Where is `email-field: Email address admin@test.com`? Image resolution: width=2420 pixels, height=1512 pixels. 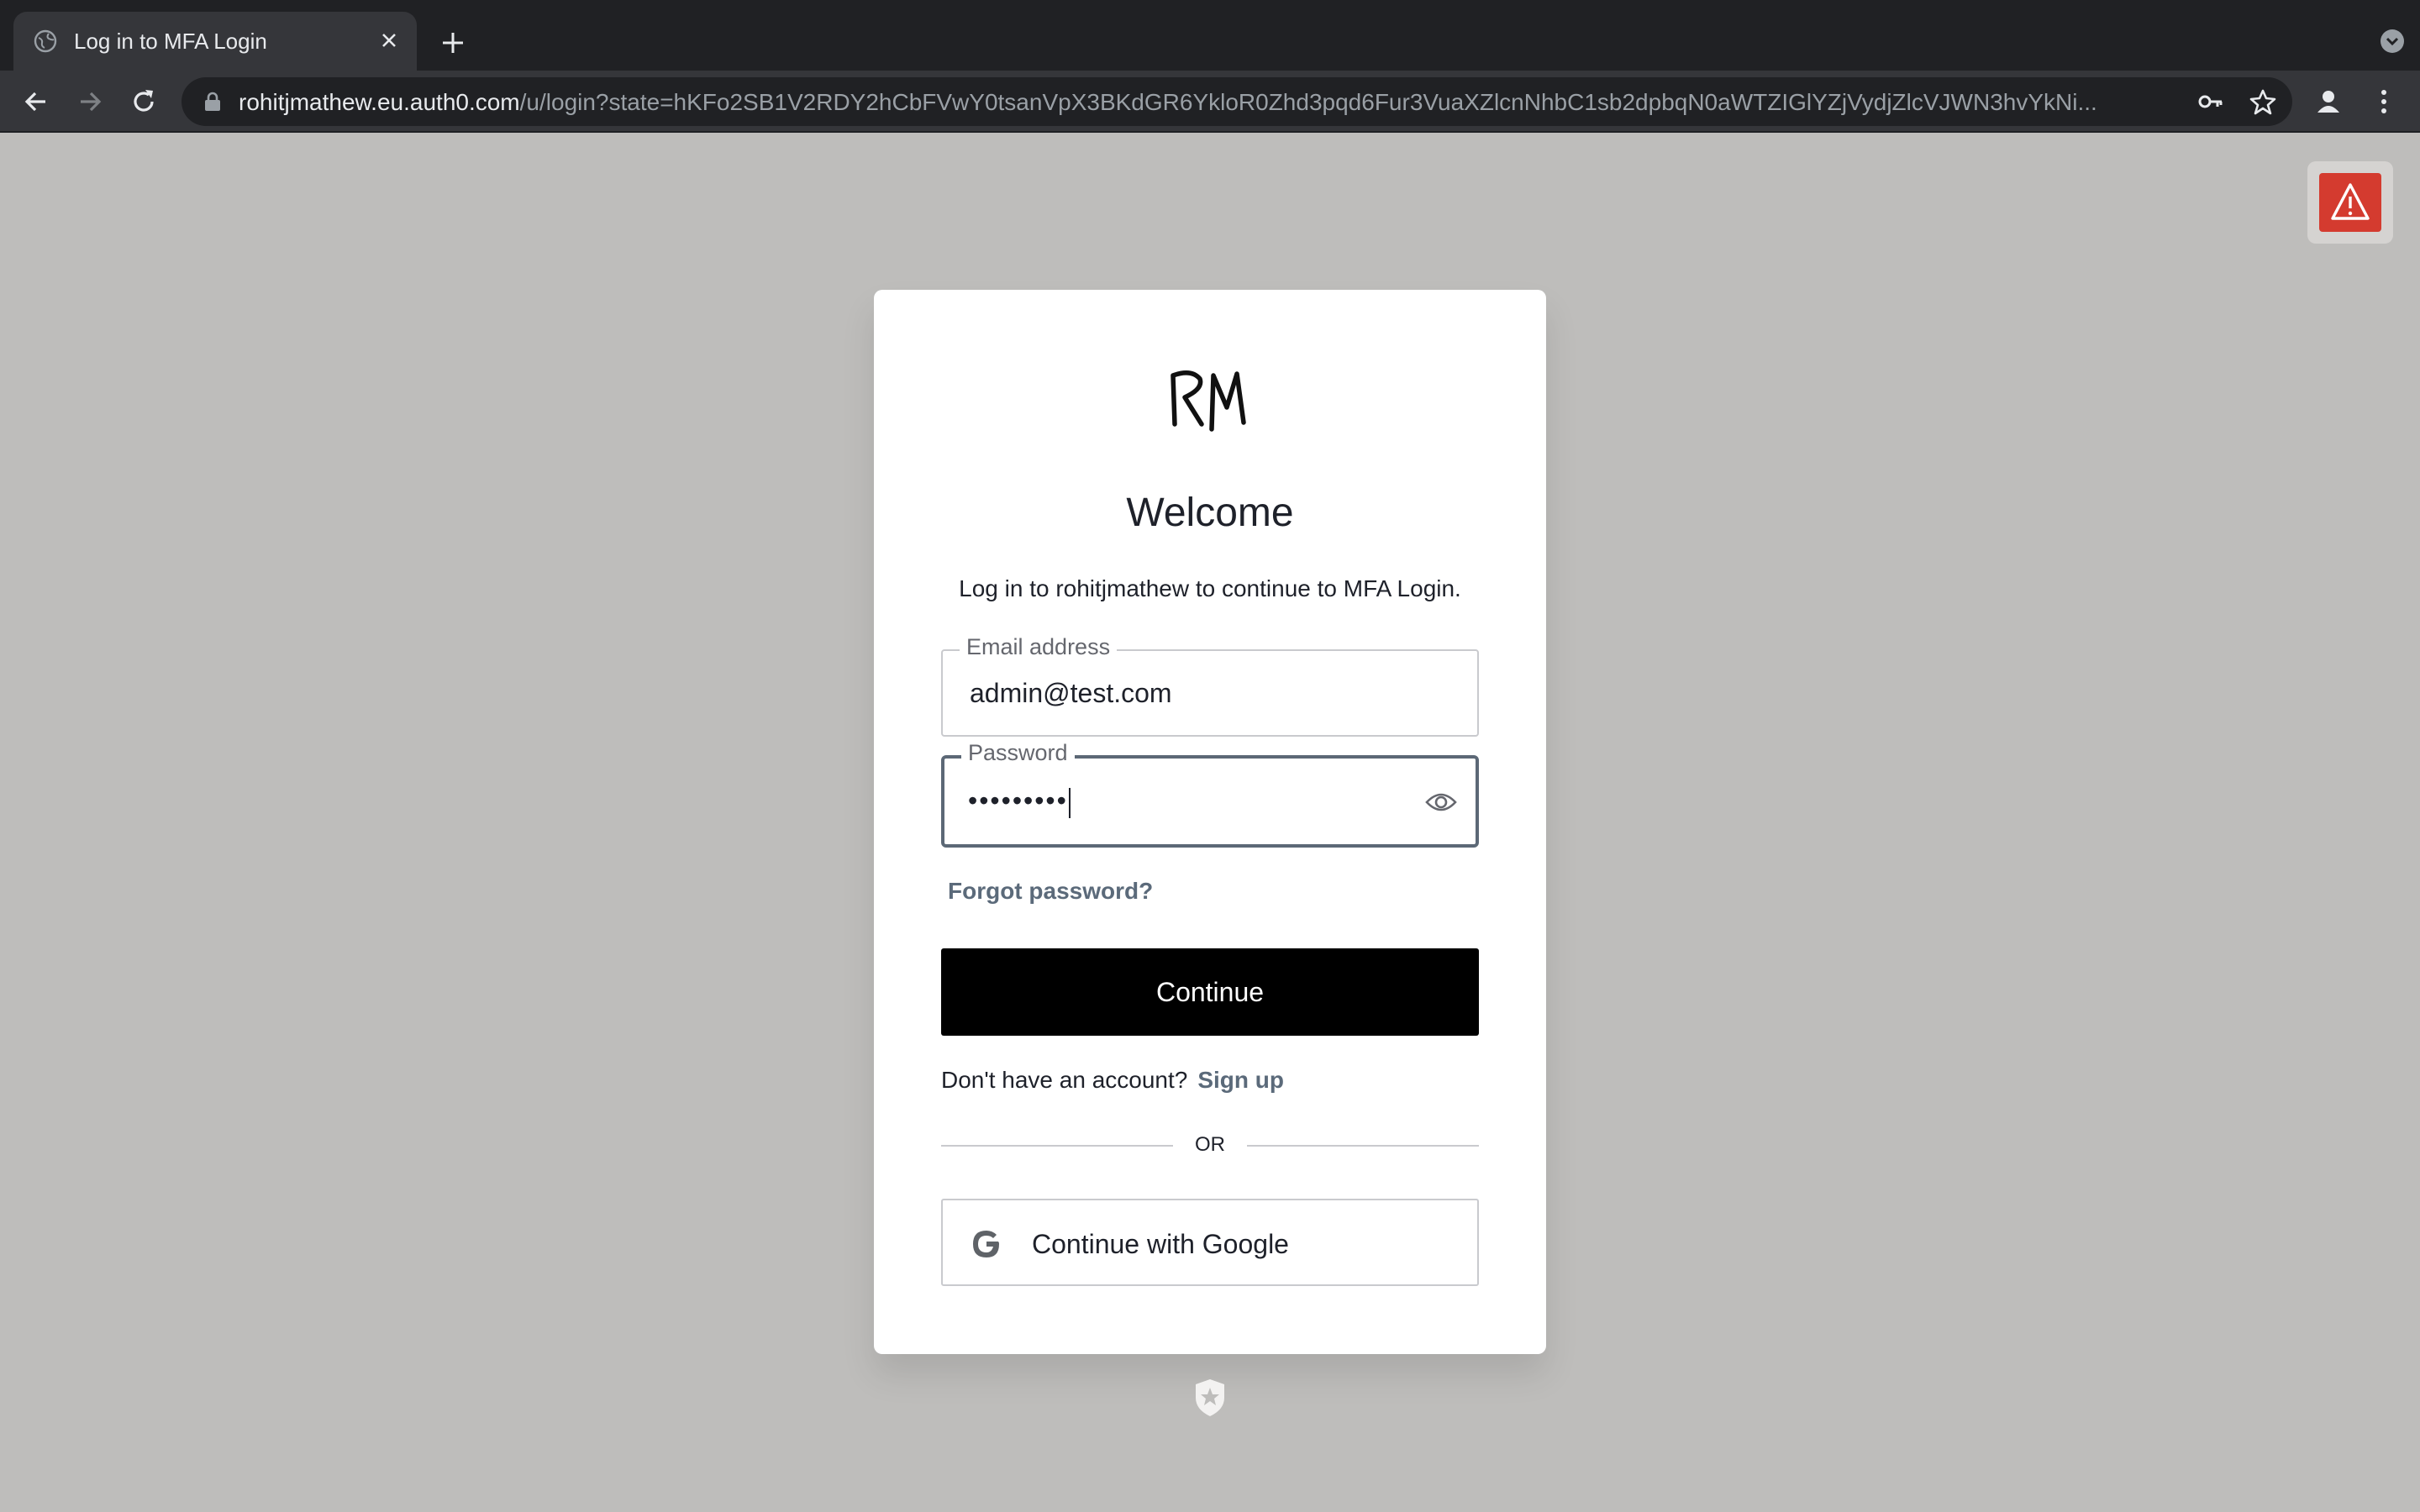 email-field: Email address admin@test.com is located at coordinates (1210, 685).